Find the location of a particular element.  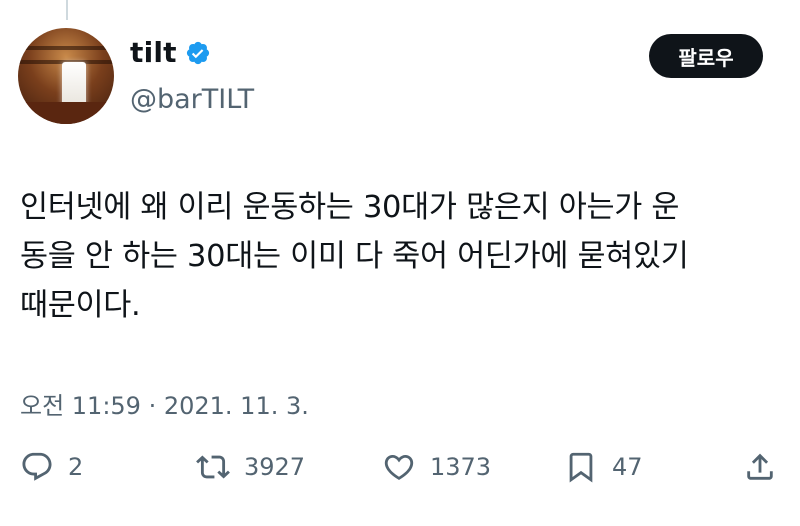

tweet-text-line: 동을 안 하는 30대는 이미 다 죽어 어딘가에 묻혀있기 is located at coordinates (354, 256).